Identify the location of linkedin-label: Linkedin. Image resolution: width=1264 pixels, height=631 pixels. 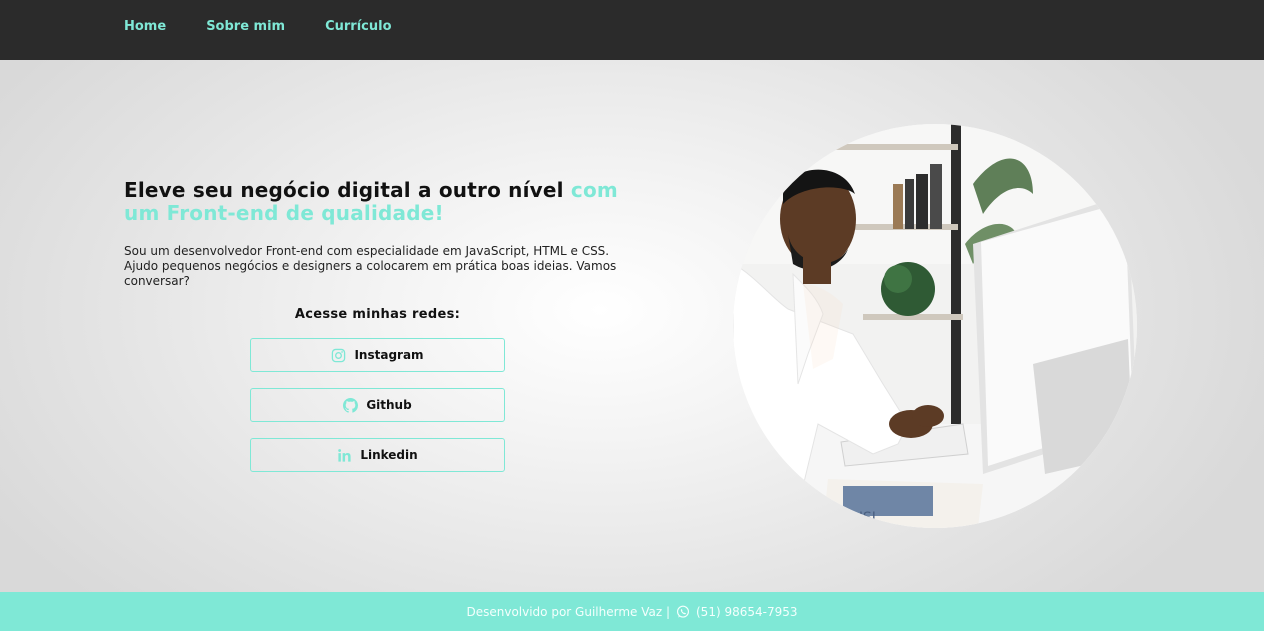
(389, 455).